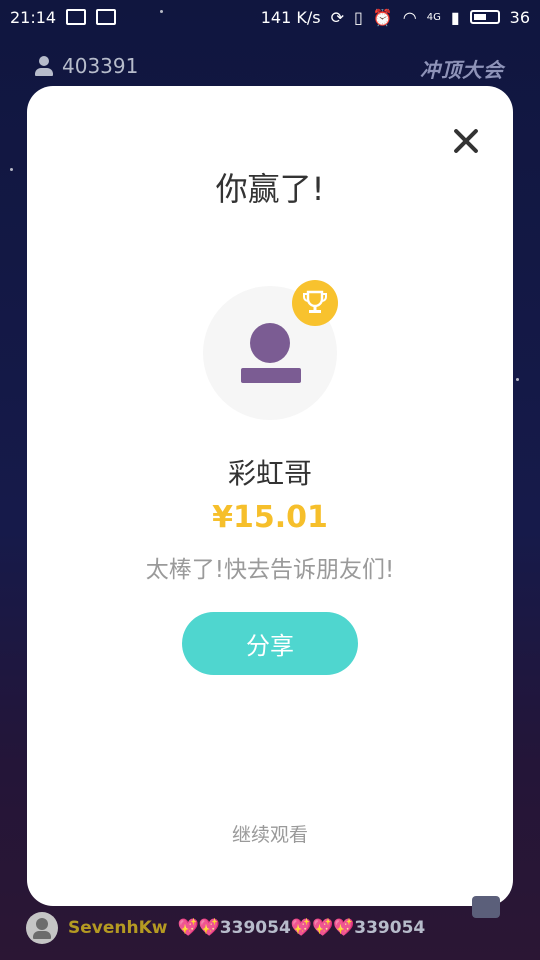  I want to click on clock: 21:14, so click(33, 17).